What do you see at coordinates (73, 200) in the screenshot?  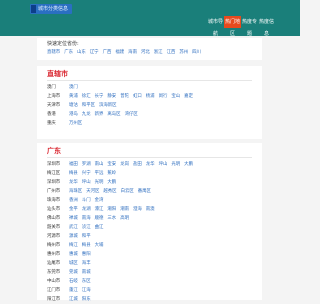 I see `district-link: 香洲` at bounding box center [73, 200].